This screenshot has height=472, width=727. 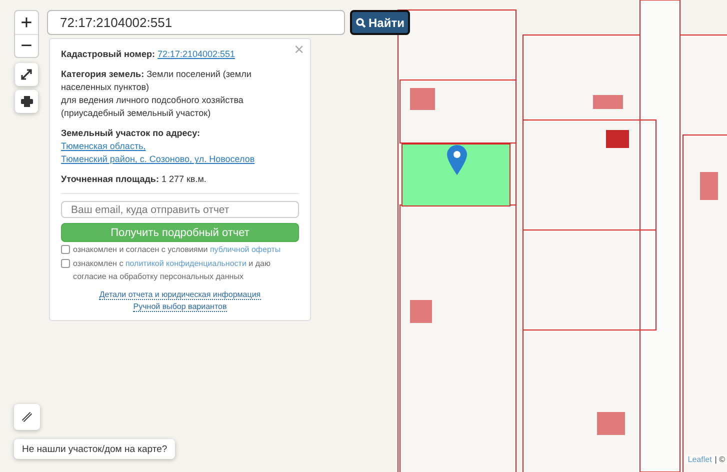 What do you see at coordinates (27, 417) in the screenshot?
I see `measure-button` at bounding box center [27, 417].